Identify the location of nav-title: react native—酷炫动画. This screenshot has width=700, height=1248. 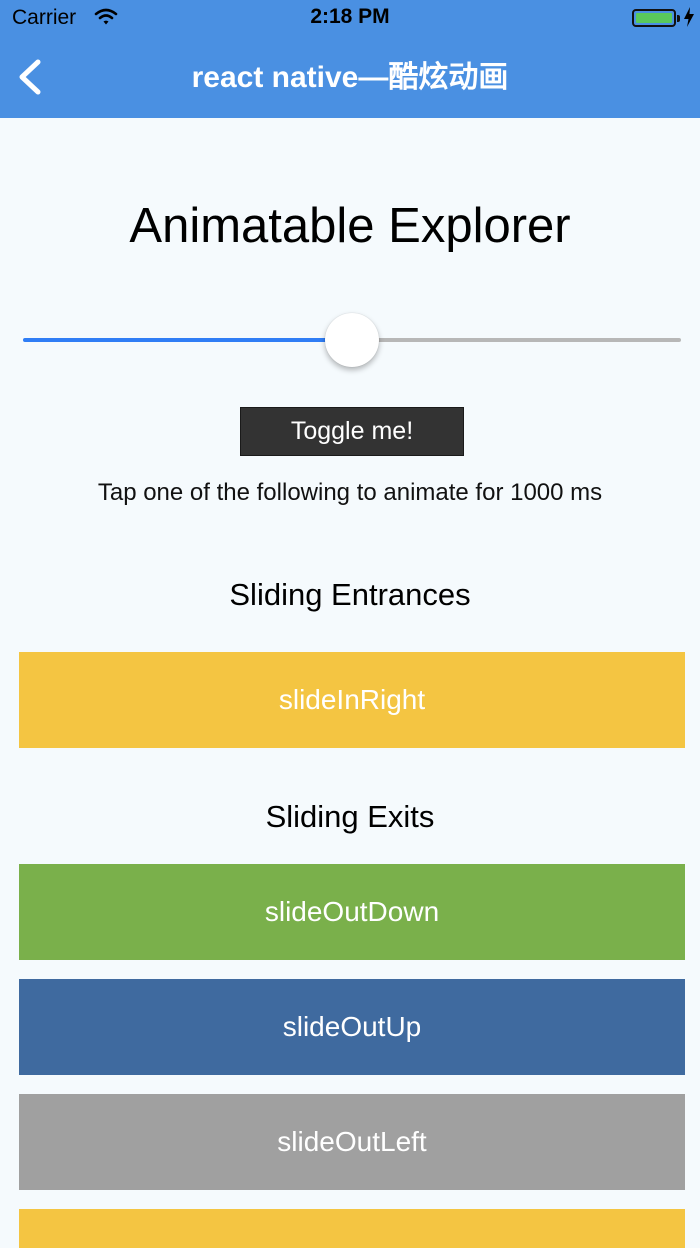
(350, 77).